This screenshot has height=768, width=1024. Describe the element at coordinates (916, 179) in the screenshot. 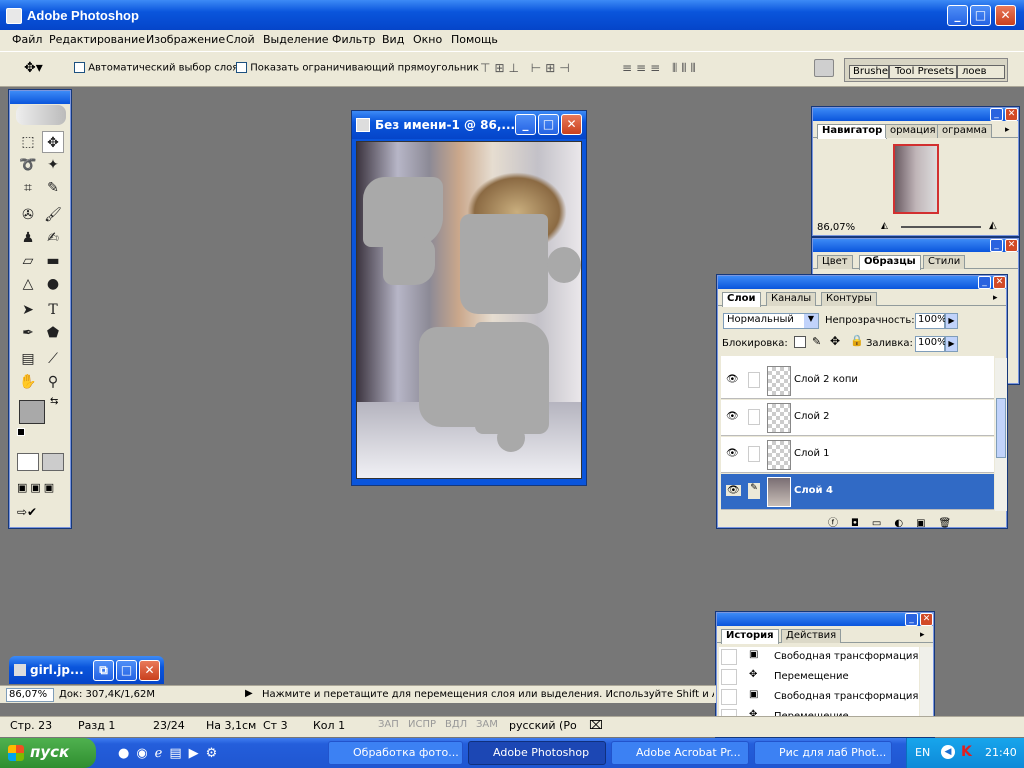

I see `navigator-thumbnail` at that location.